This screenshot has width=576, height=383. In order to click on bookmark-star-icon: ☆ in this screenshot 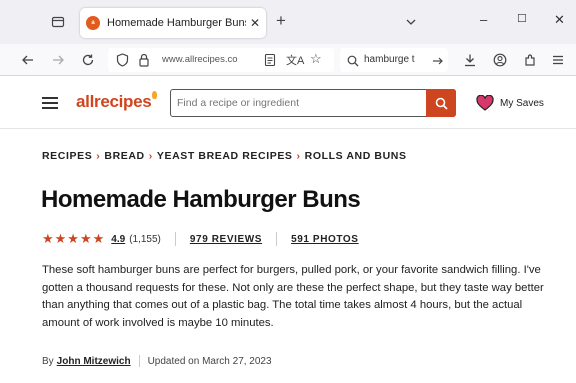, I will do `click(316, 58)`.